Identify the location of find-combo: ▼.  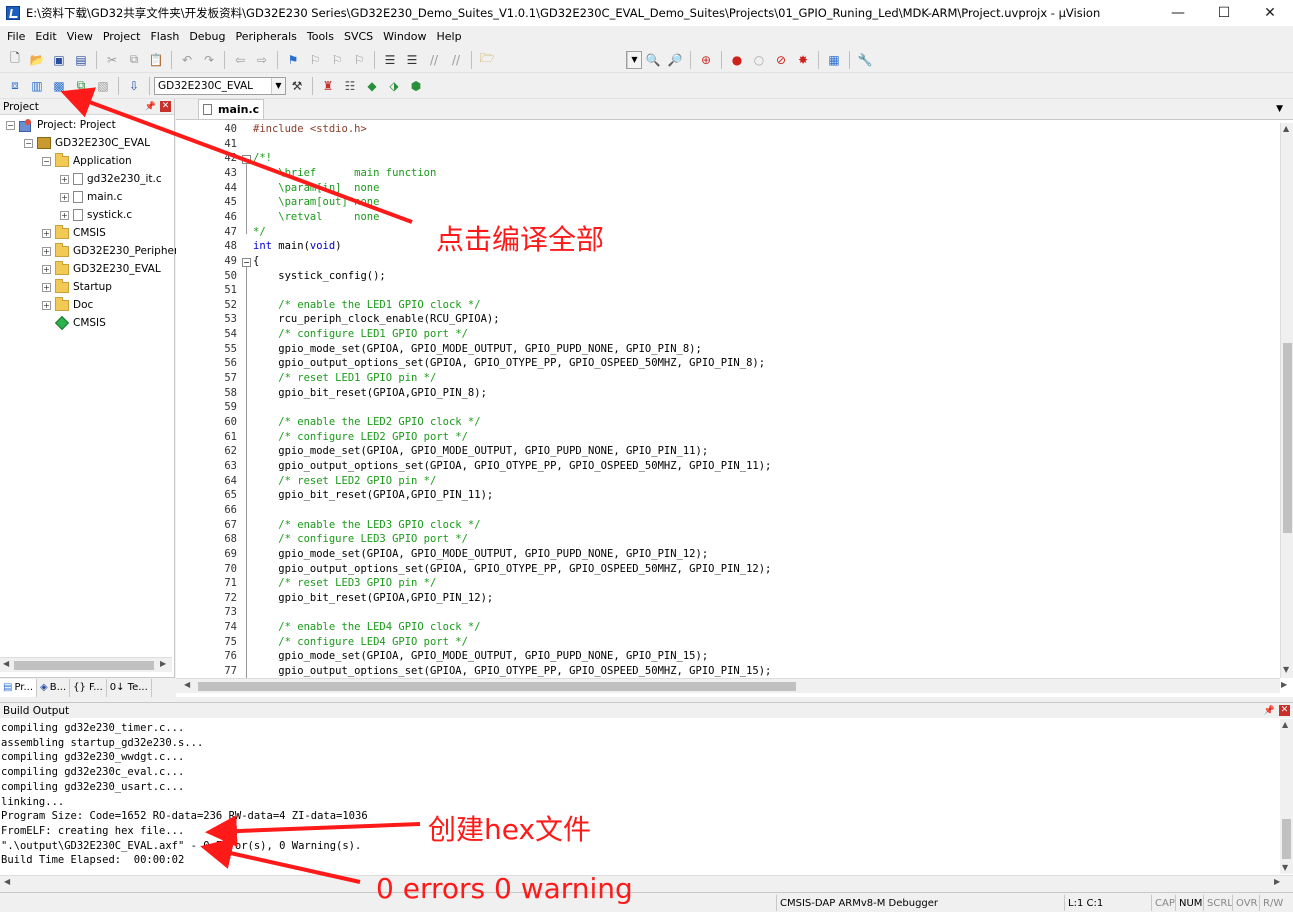
(634, 59).